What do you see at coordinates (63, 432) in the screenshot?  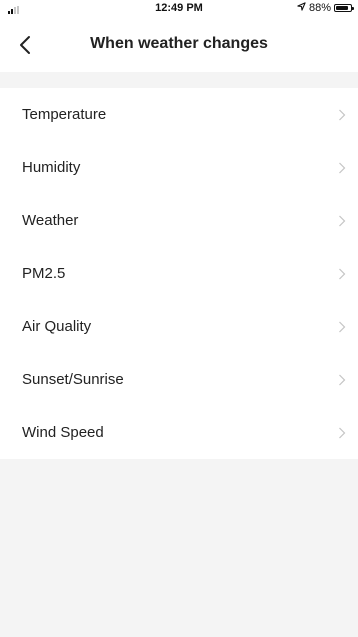 I see `list-item-label: Wind Speed` at bounding box center [63, 432].